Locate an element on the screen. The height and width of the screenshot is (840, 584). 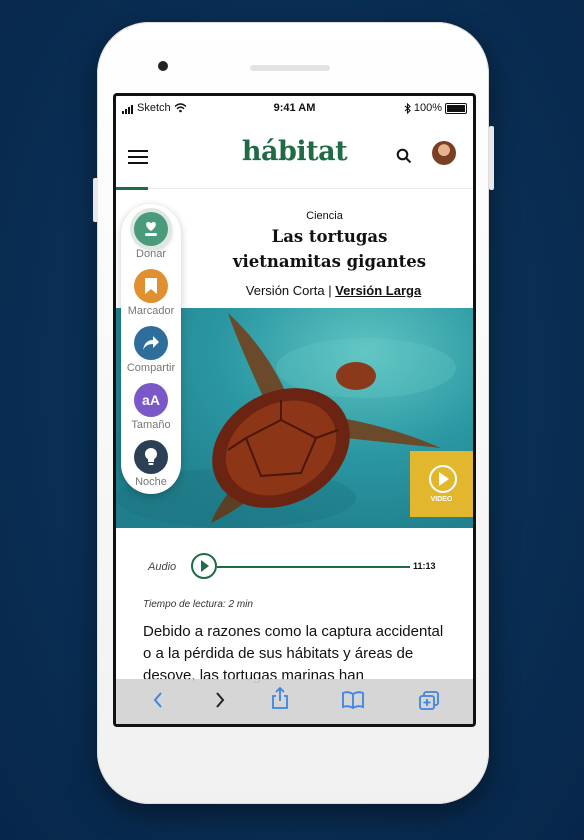
version-short-link: Versión Corta is located at coordinates (285, 290).